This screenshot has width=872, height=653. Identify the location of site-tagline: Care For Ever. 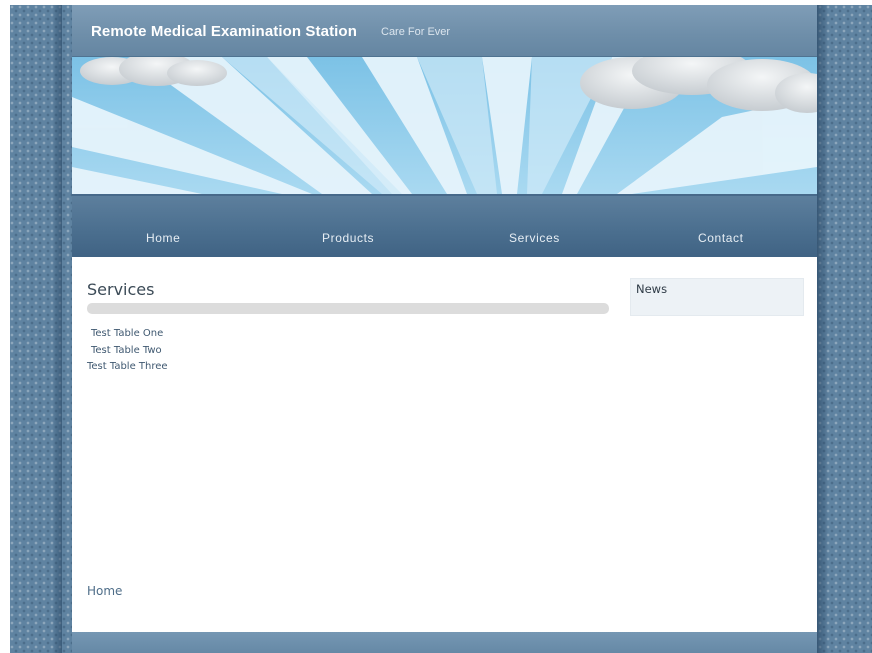
(416, 32).